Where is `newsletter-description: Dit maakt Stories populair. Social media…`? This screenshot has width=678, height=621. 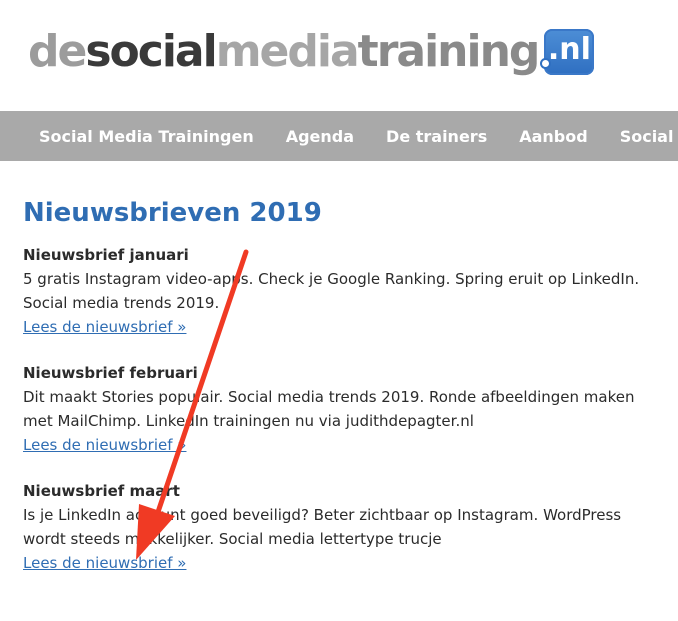 newsletter-description: Dit maakt Stories populair. Social media… is located at coordinates (329, 409).